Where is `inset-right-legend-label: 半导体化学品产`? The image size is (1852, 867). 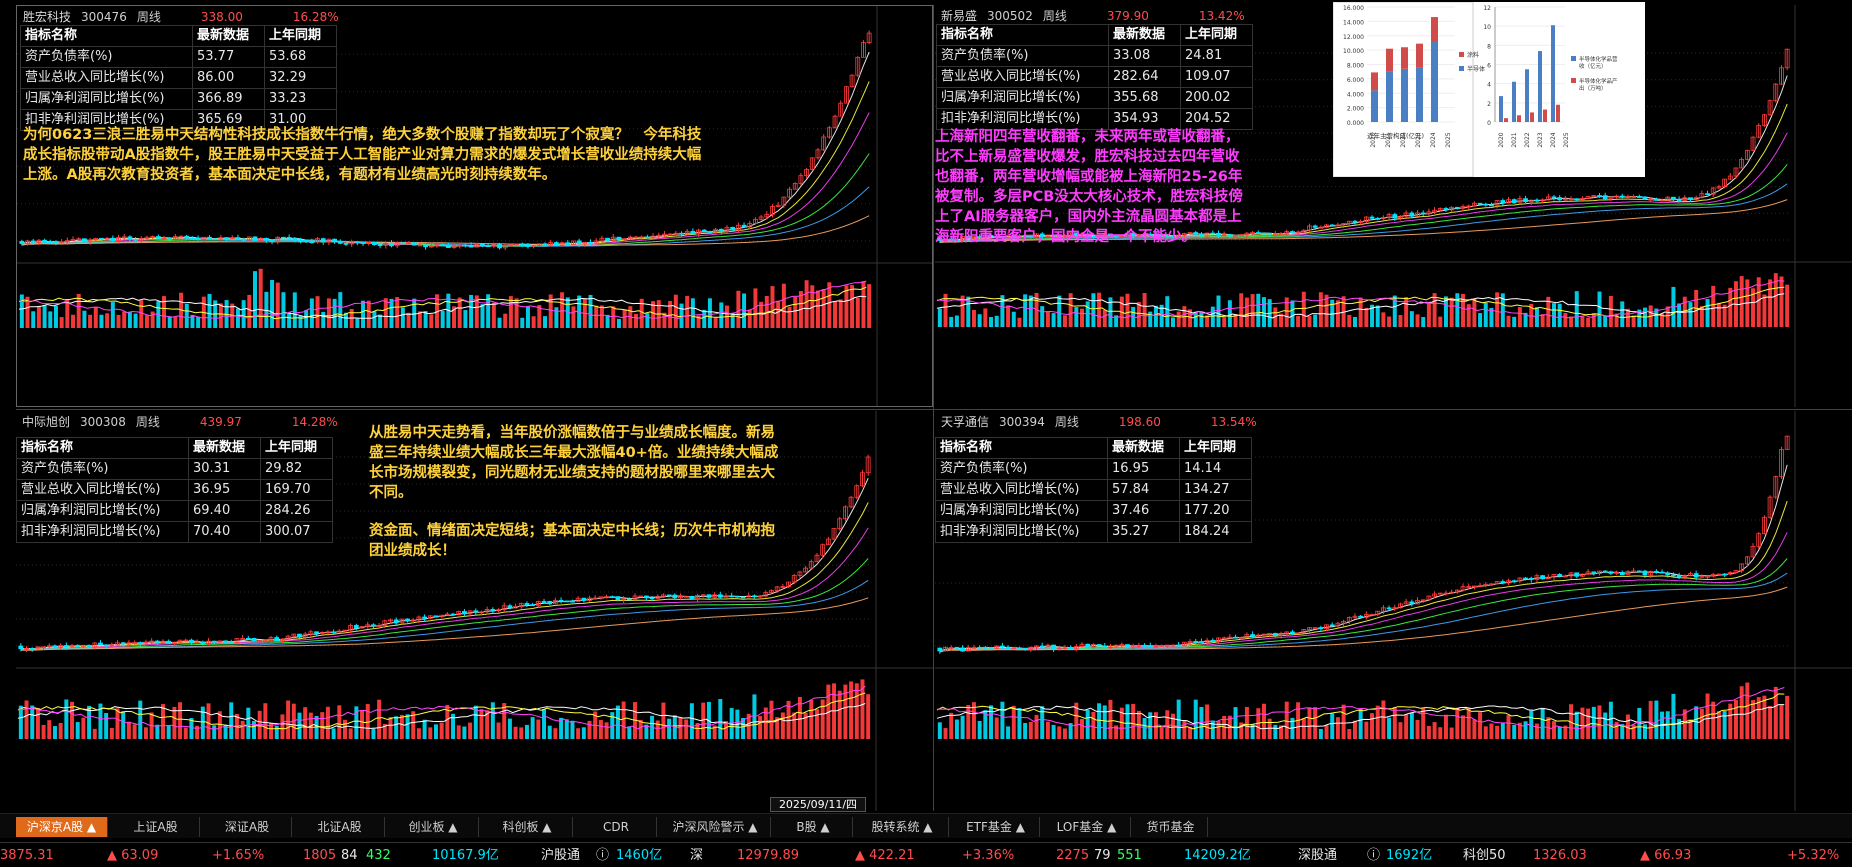
inset-right-legend-label: 半导体化学品产 is located at coordinates (1598, 81).